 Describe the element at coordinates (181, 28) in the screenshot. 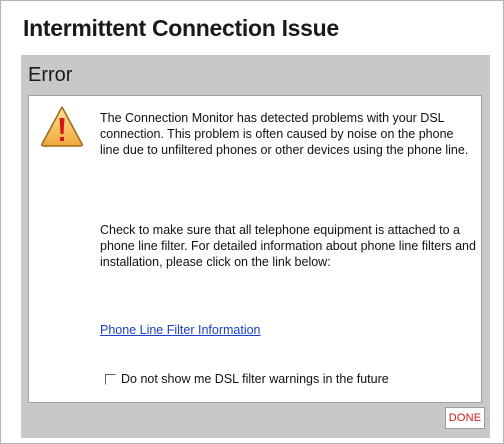

I see `dialog-title: Intermittent Connection Issue` at that location.